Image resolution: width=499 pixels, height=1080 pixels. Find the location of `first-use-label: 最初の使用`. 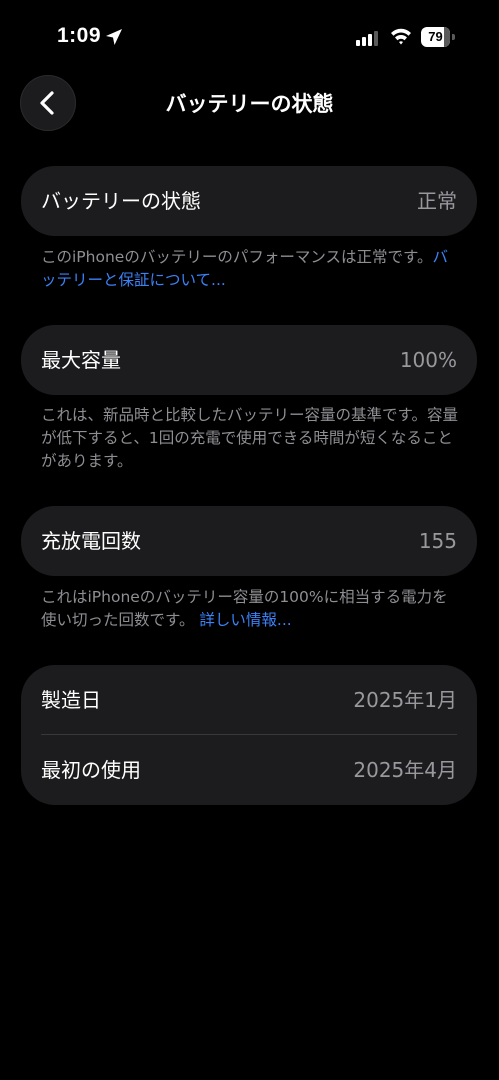

first-use-label: 最初の使用 is located at coordinates (91, 770).